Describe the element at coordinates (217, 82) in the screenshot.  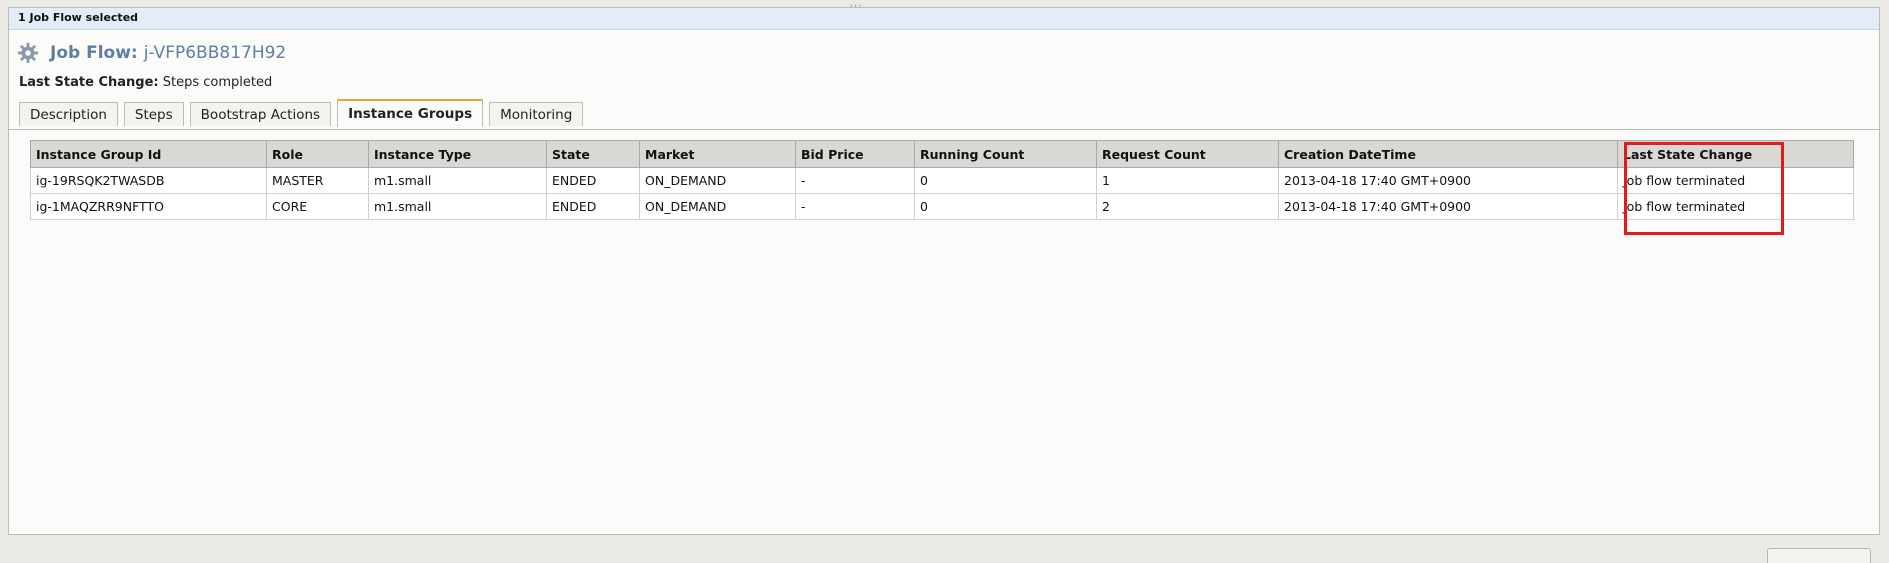
I see `last-state-change-value: Steps completed` at that location.